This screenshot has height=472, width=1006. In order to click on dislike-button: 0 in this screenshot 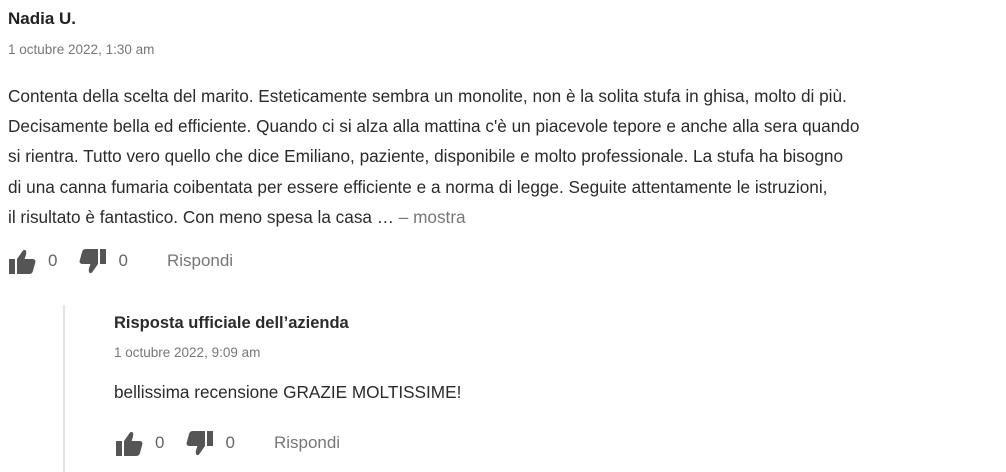, I will do `click(103, 261)`.